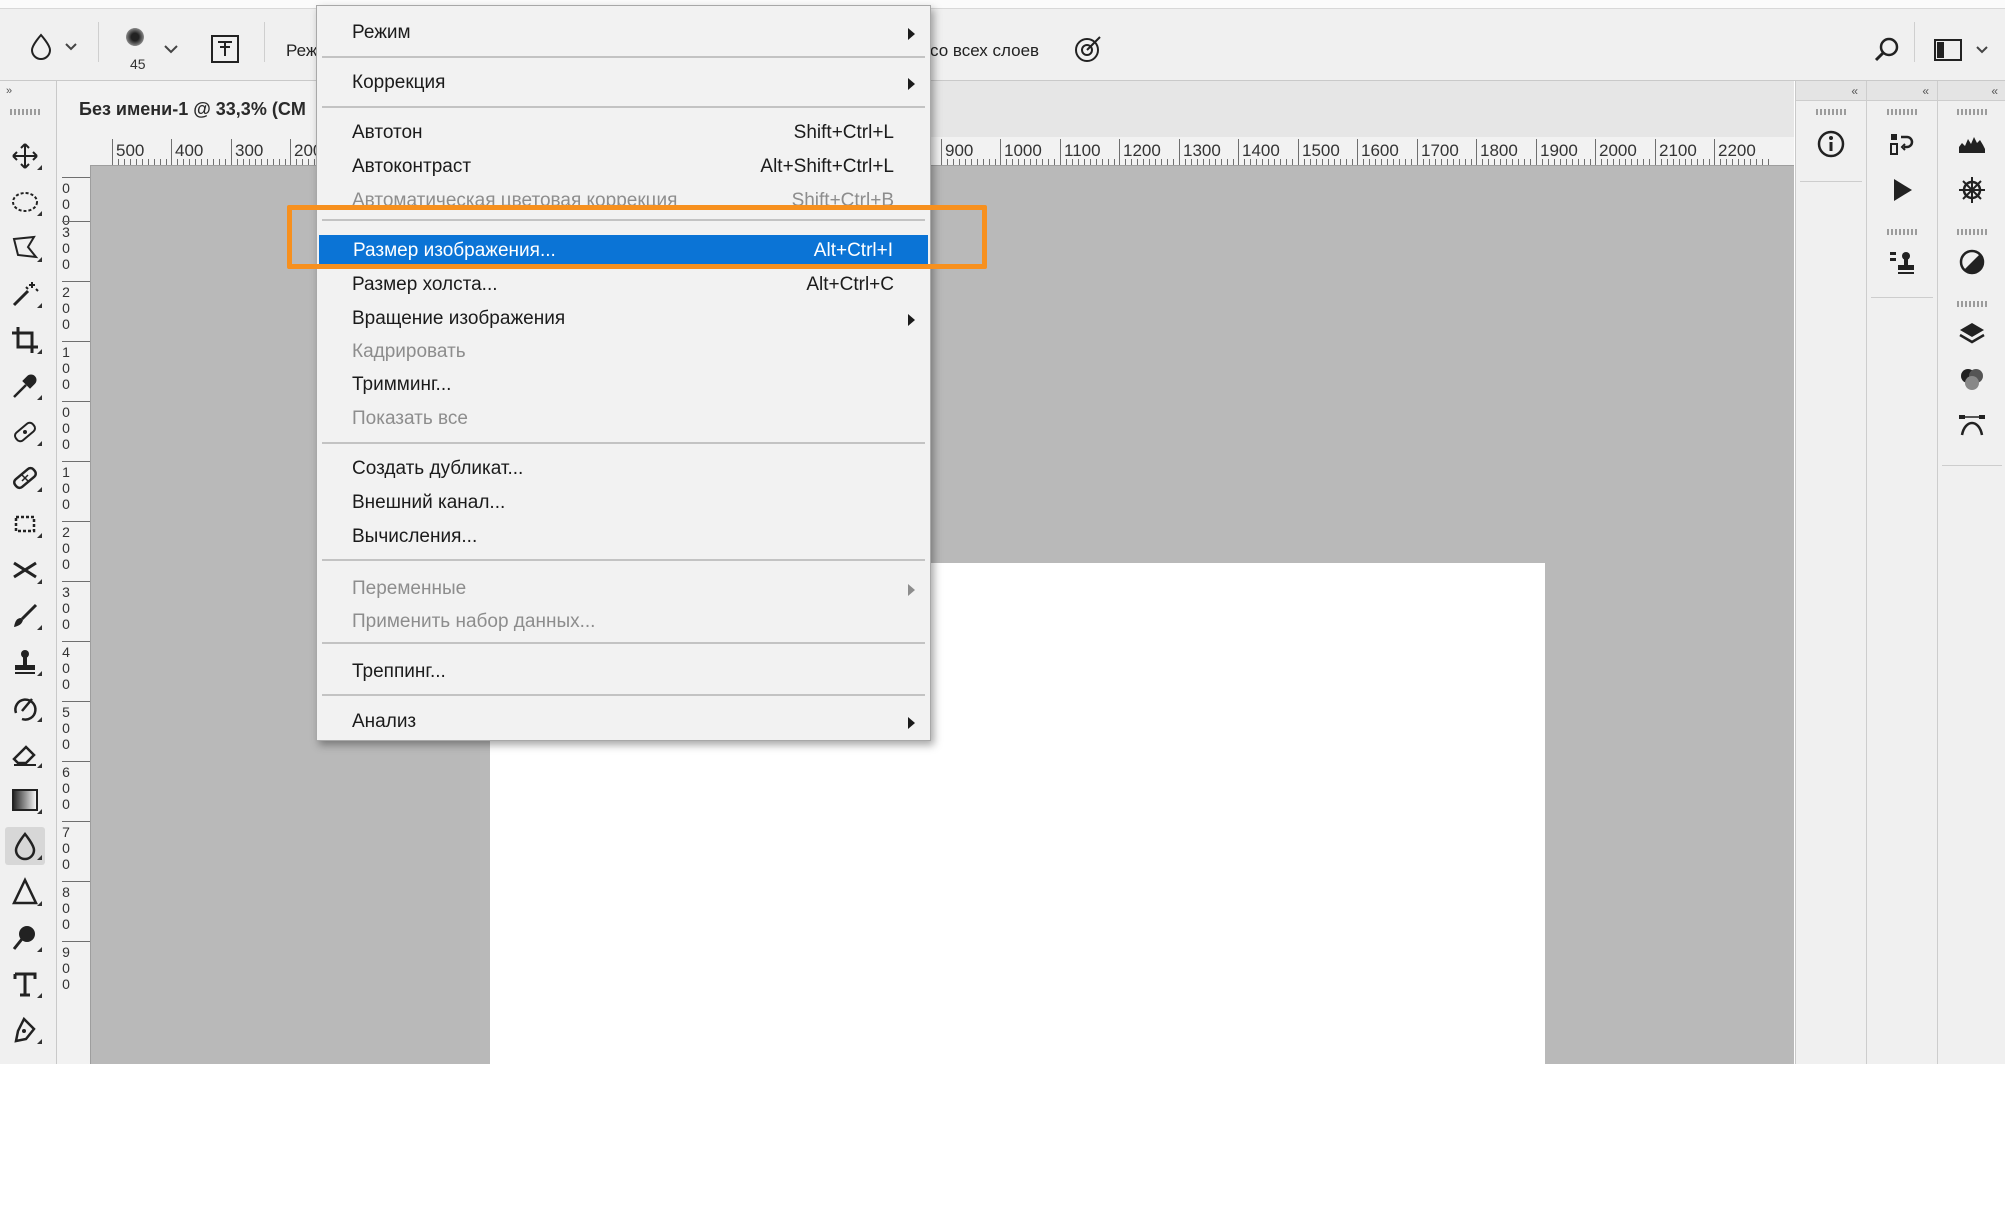 The height and width of the screenshot is (1230, 2005). What do you see at coordinates (1088, 51) in the screenshot?
I see `pressure-strength-button` at bounding box center [1088, 51].